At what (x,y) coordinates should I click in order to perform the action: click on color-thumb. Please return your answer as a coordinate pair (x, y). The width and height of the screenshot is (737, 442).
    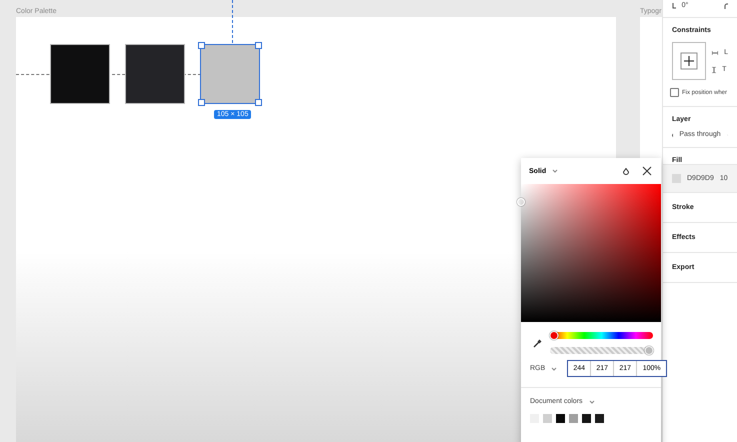
    Looking at the image, I should click on (521, 202).